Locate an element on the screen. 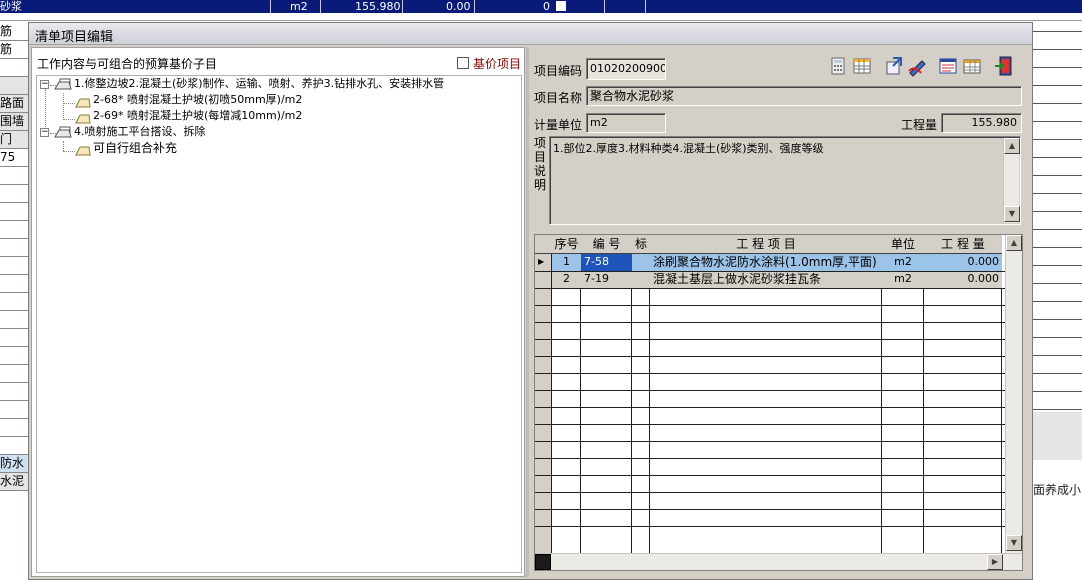  background-left-column: 筋筋路面 围墙门 75 防水 水泥 is located at coordinates (14, 300).